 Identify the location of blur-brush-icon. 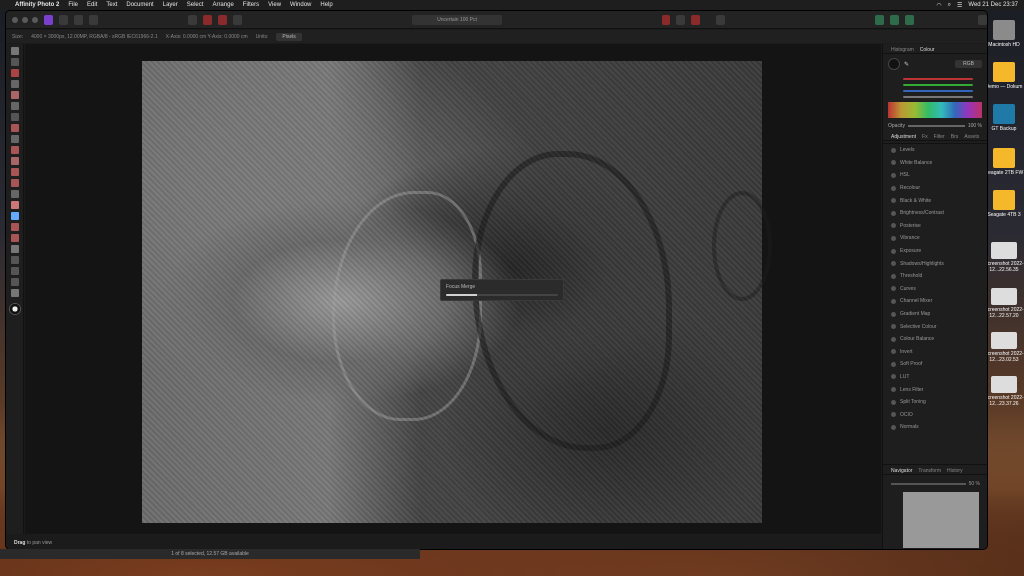
(14, 205).